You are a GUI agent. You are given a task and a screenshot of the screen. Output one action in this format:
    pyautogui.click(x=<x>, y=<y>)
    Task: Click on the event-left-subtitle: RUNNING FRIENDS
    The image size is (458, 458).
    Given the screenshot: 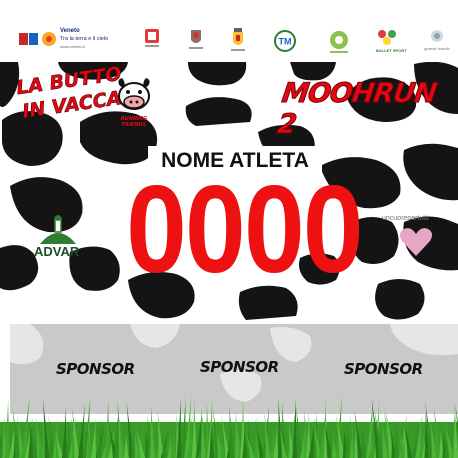 What is the action you would take?
    pyautogui.click(x=134, y=122)
    